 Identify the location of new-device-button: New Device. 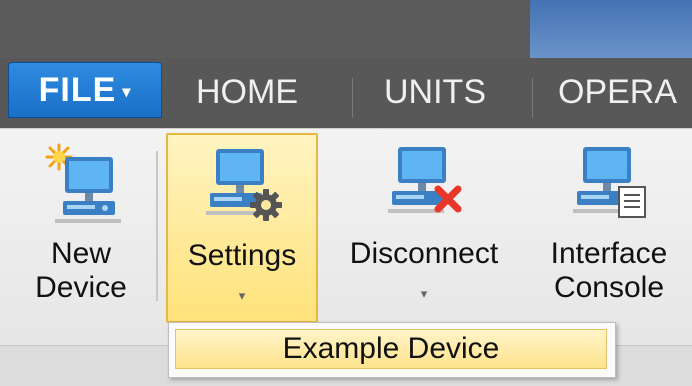
(81, 228).